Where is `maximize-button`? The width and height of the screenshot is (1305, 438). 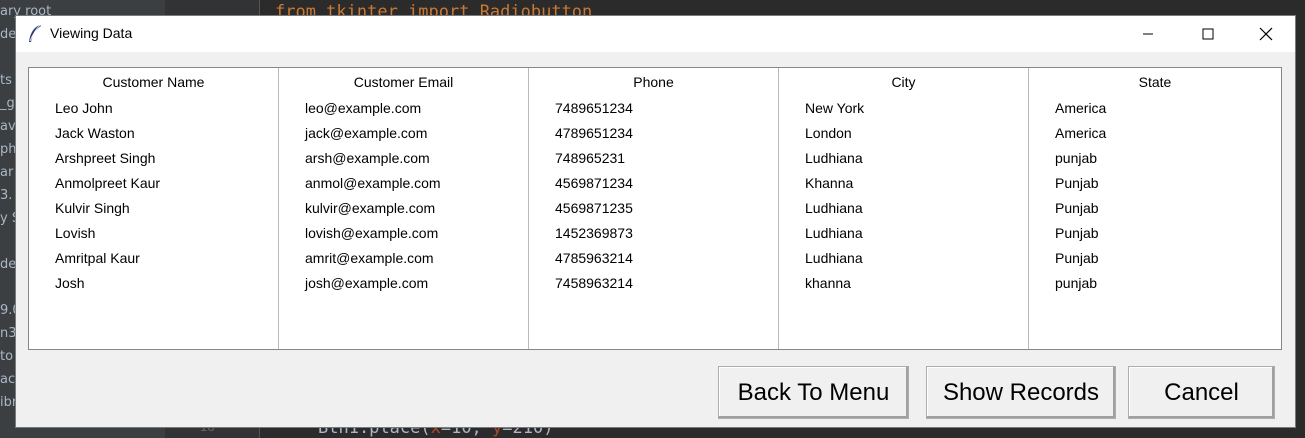 maximize-button is located at coordinates (1208, 34).